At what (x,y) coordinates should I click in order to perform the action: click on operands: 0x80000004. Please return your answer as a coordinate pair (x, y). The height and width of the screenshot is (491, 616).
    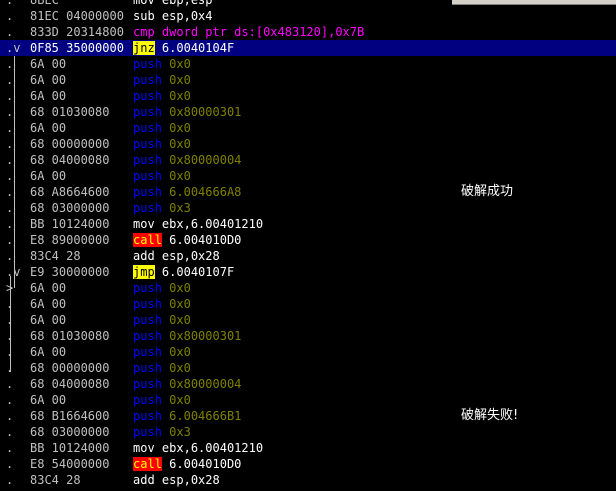
    Looking at the image, I should click on (205, 384).